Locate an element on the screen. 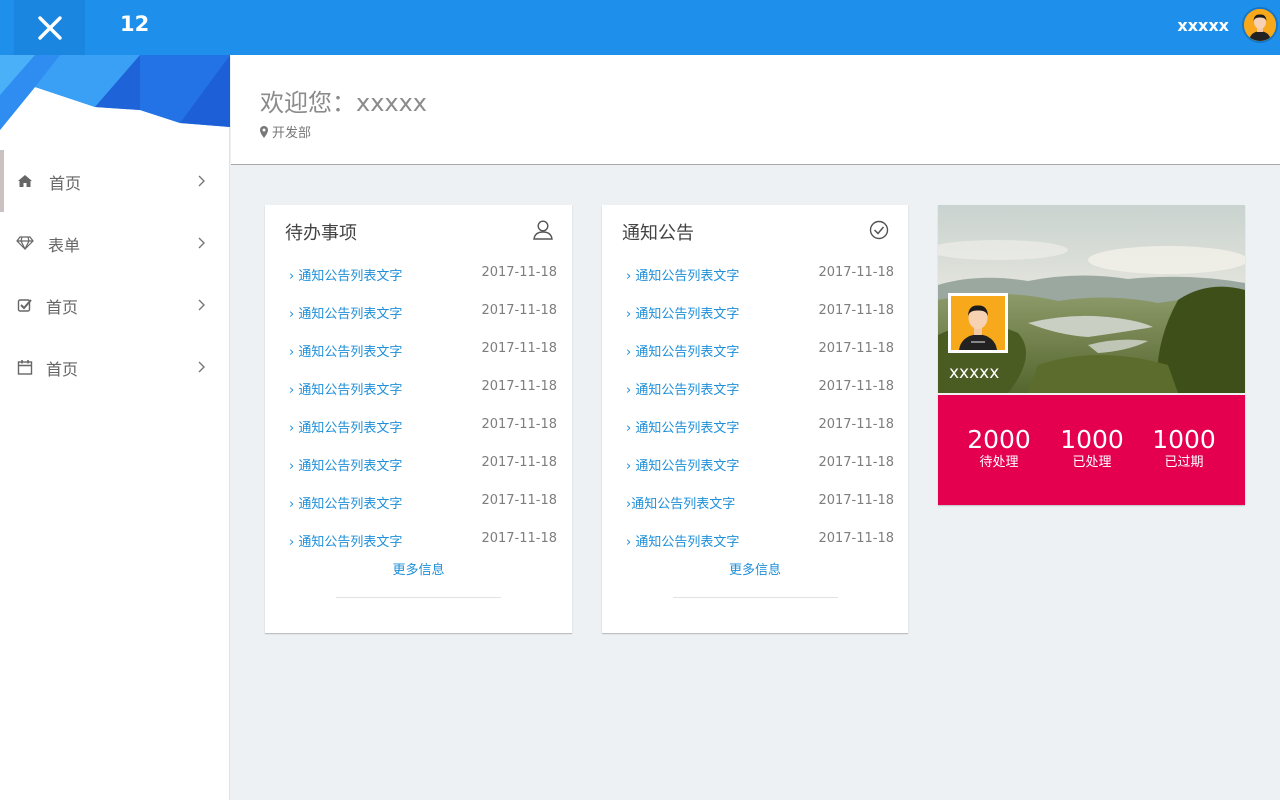 The width and height of the screenshot is (1280, 800). close-button is located at coordinates (49, 27).